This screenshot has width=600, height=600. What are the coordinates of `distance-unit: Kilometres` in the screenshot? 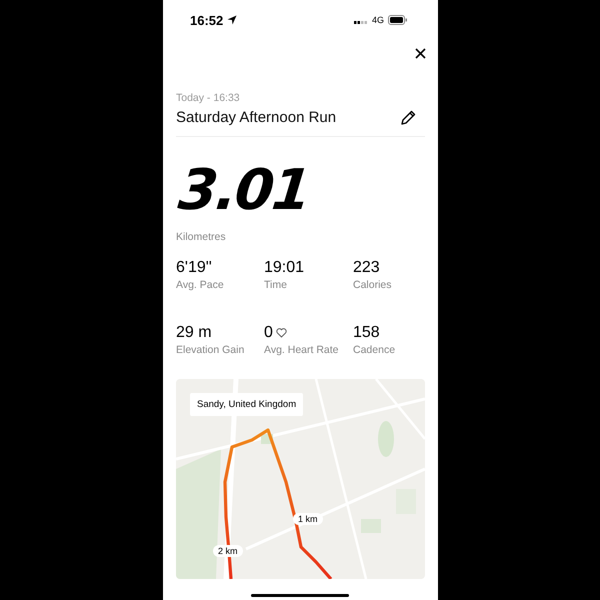 It's located at (201, 237).